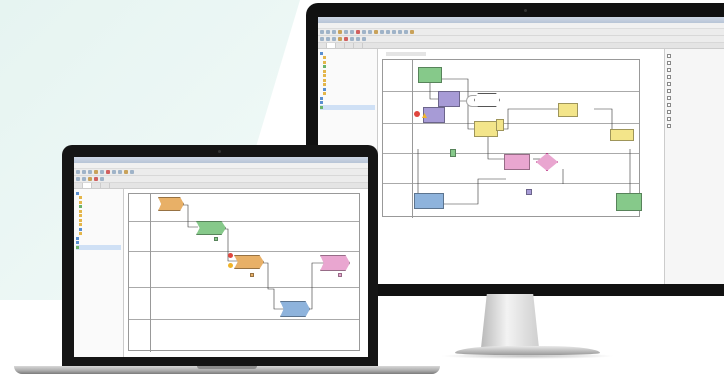 The image size is (724, 377). I want to click on help-icon, so click(412, 32).